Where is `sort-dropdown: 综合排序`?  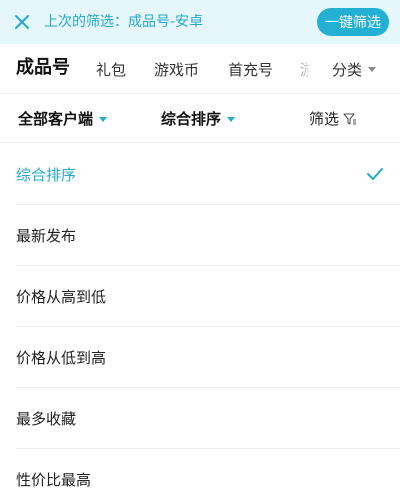 sort-dropdown: 综合排序 is located at coordinates (198, 119).